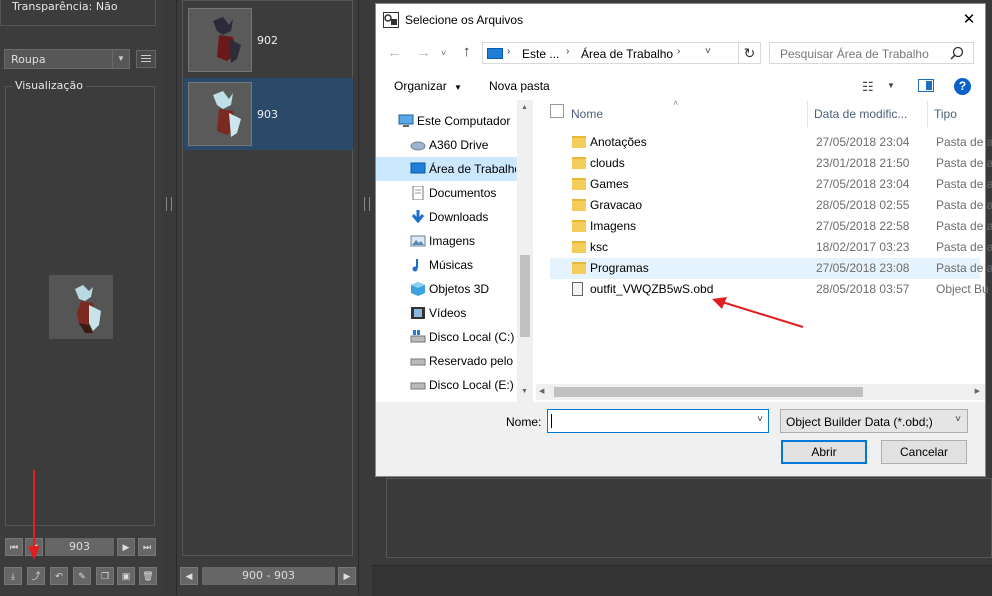  What do you see at coordinates (34, 515) in the screenshot?
I see `arrow-annotation-import` at bounding box center [34, 515].